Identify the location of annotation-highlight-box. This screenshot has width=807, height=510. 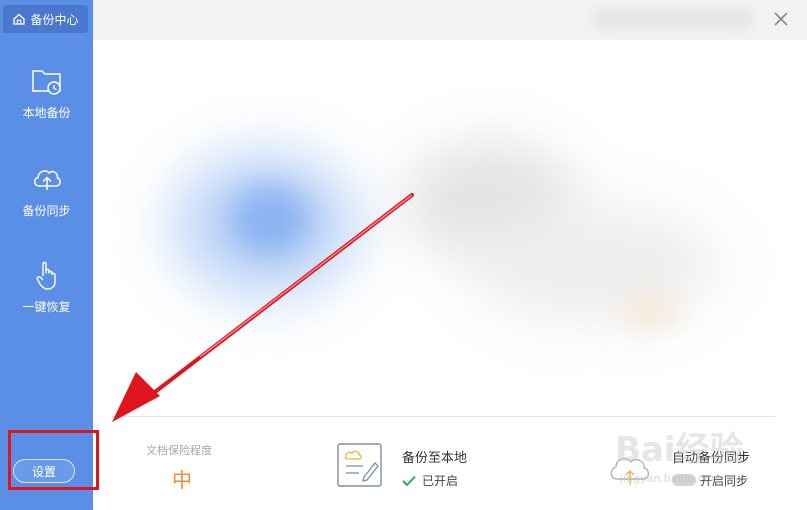
(53, 460).